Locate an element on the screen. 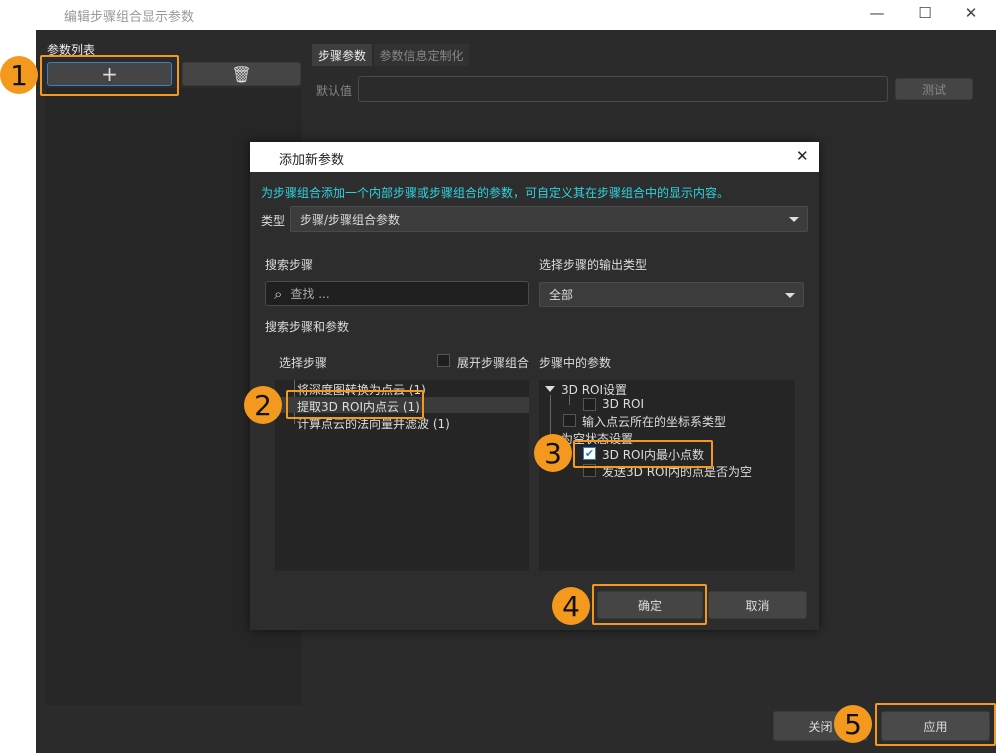  cancel-button: 取消 is located at coordinates (757, 605).